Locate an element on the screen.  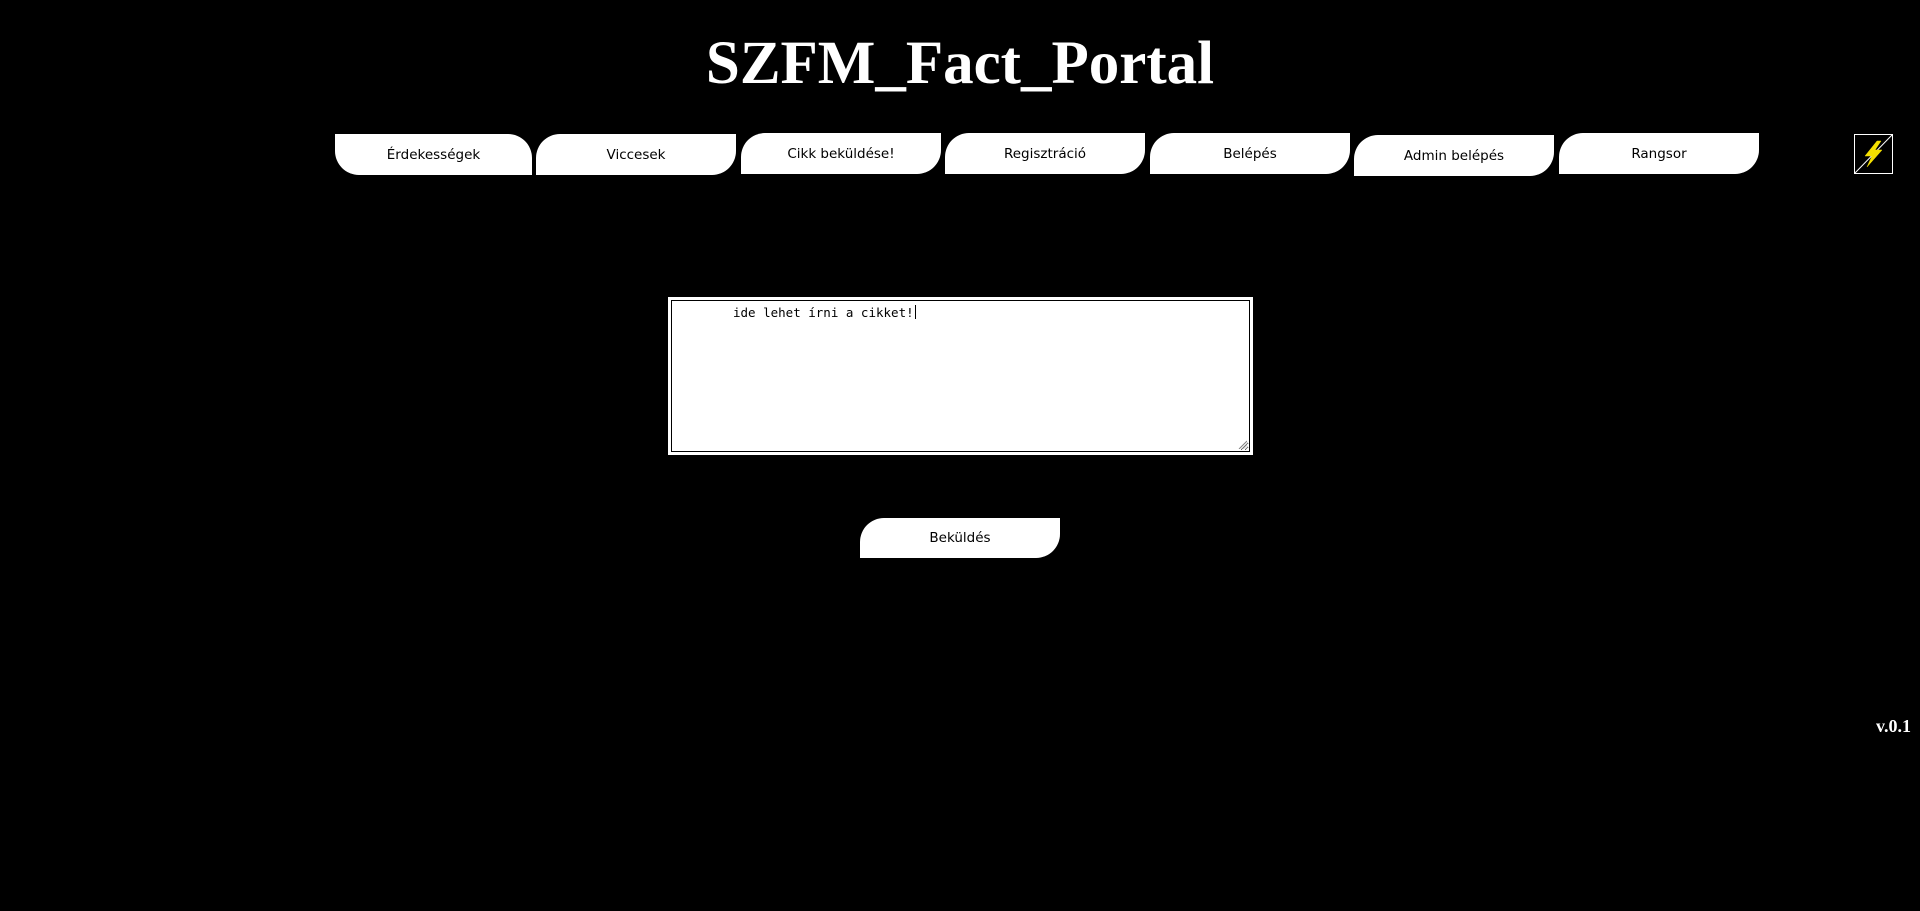
nav-item-belepes: Belépés is located at coordinates (1250, 153).